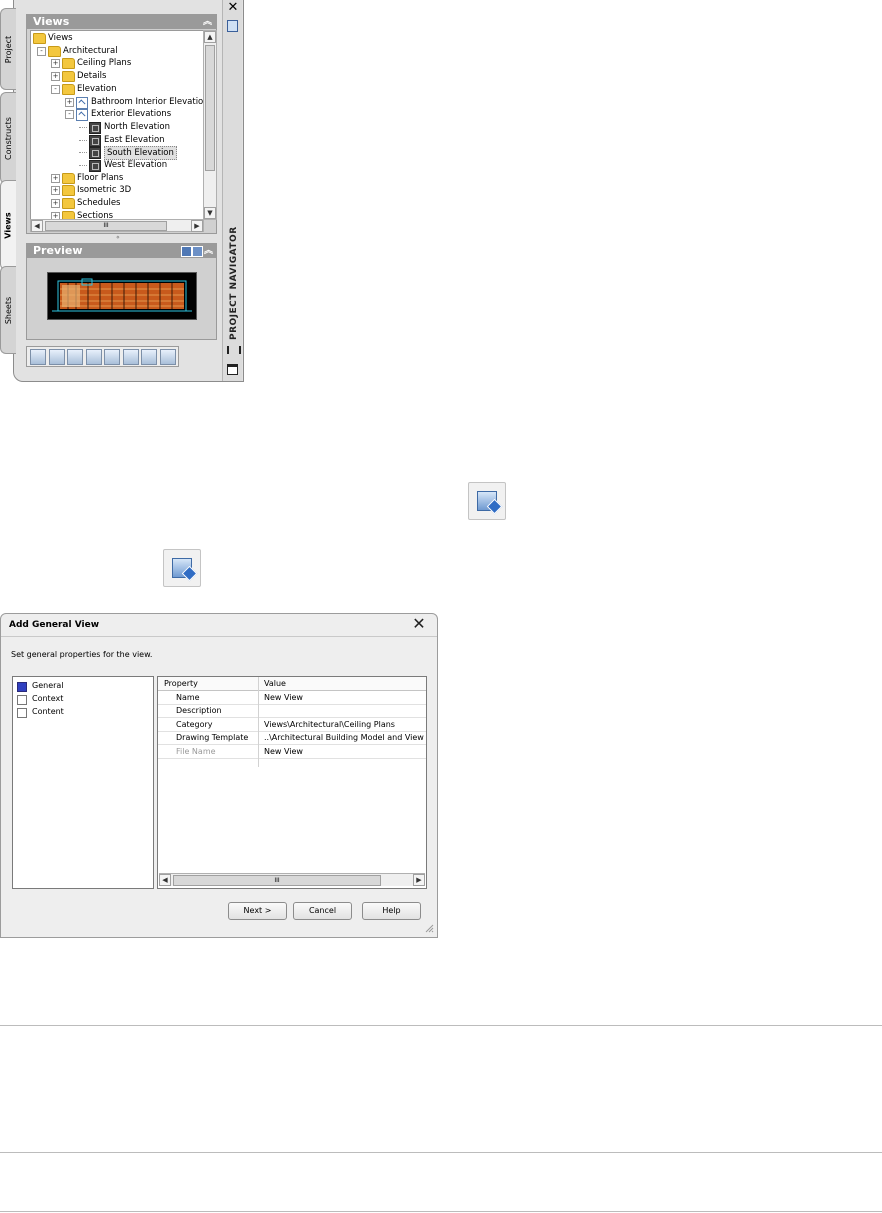  Describe the element at coordinates (82, 654) in the screenshot. I see `dialog-description: Set general properties for the view.` at that location.